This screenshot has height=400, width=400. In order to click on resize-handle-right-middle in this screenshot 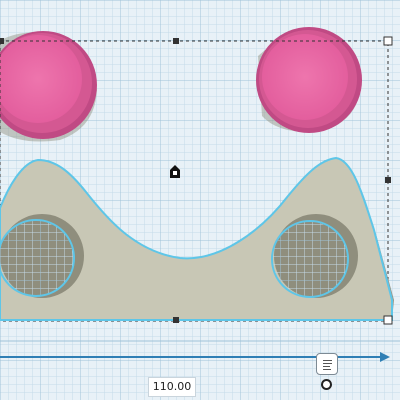, I will do `click(388, 180)`.